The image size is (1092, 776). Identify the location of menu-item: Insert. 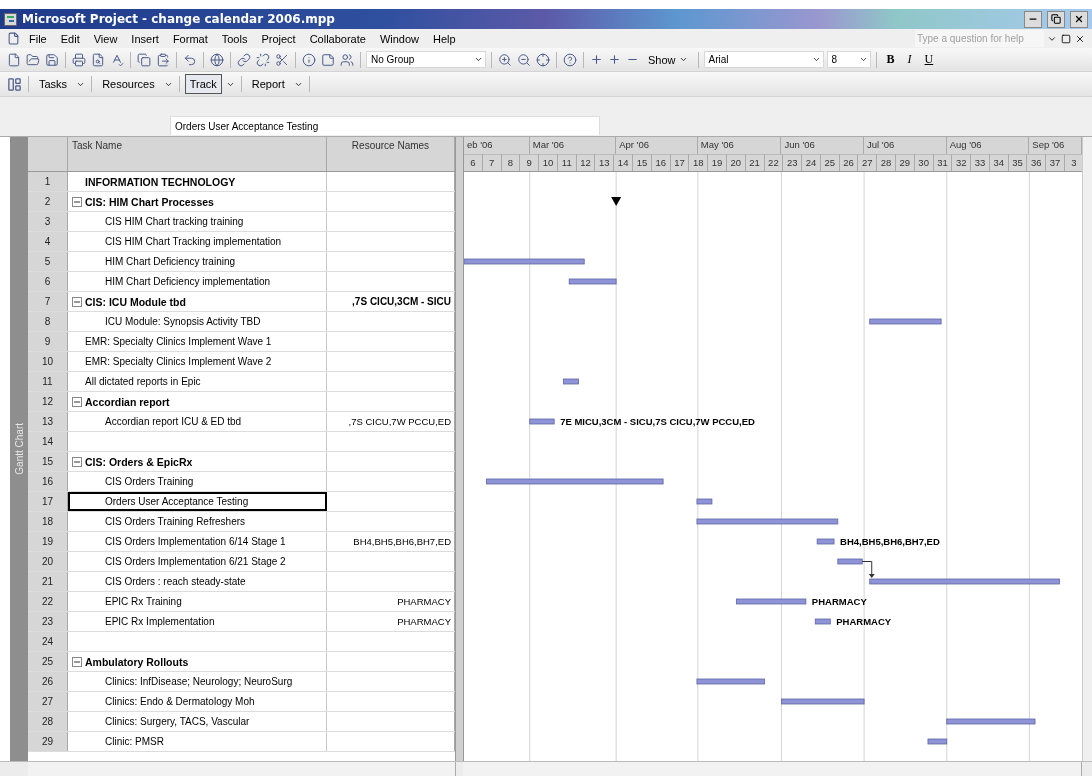
(145, 38).